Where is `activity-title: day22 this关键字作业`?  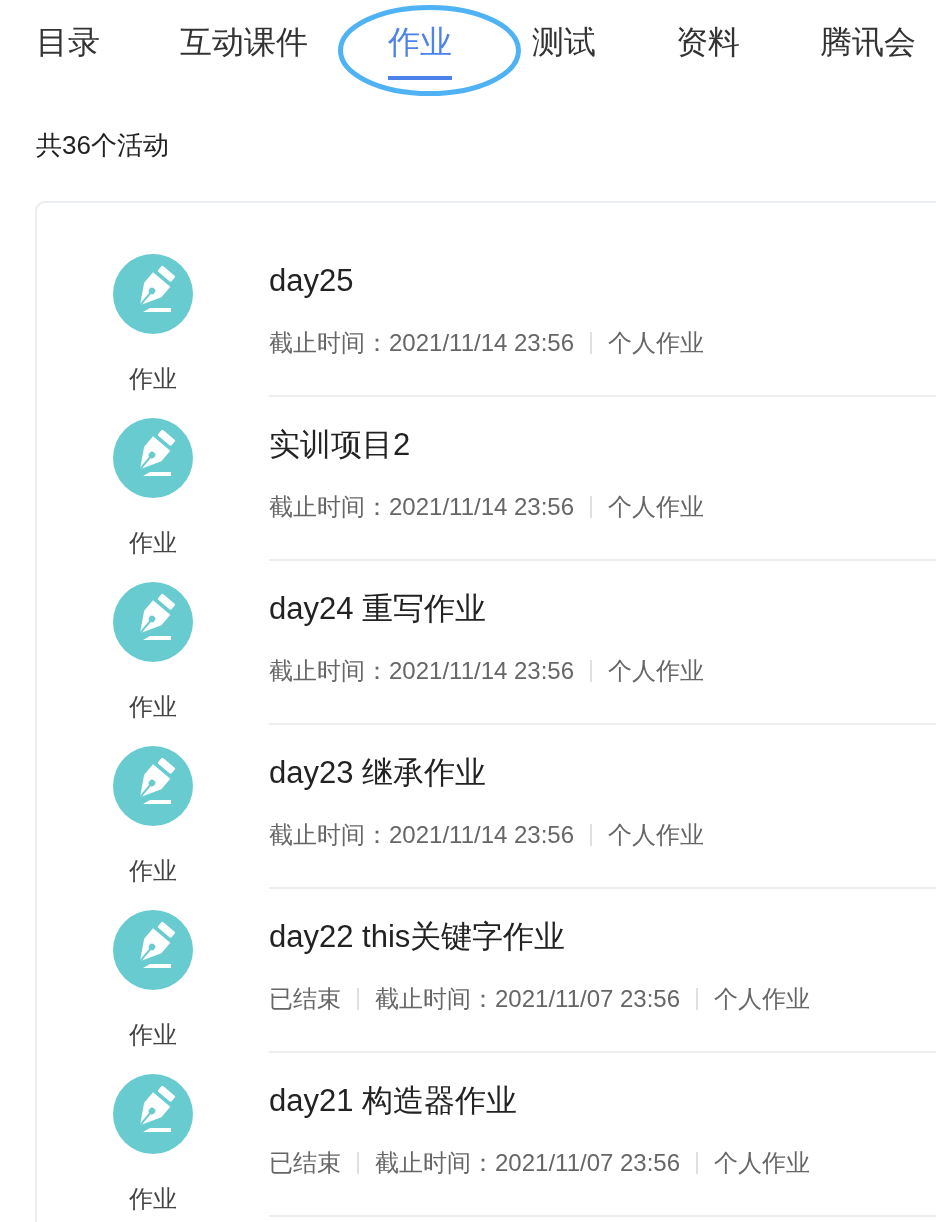 activity-title: day22 this关键字作业 is located at coordinates (602, 937).